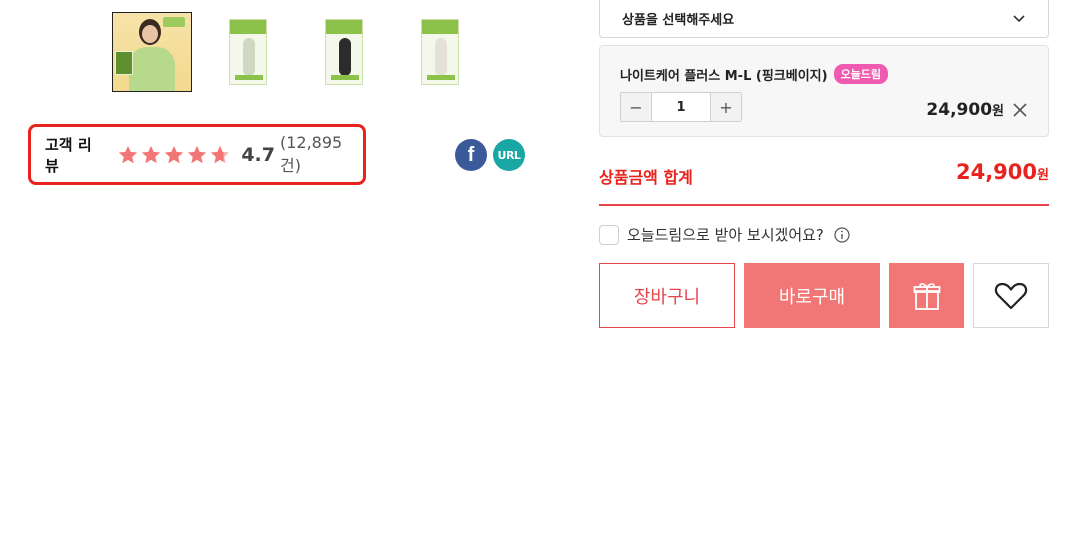  Describe the element at coordinates (959, 110) in the screenshot. I see `option-price-value: 24,900` at that location.